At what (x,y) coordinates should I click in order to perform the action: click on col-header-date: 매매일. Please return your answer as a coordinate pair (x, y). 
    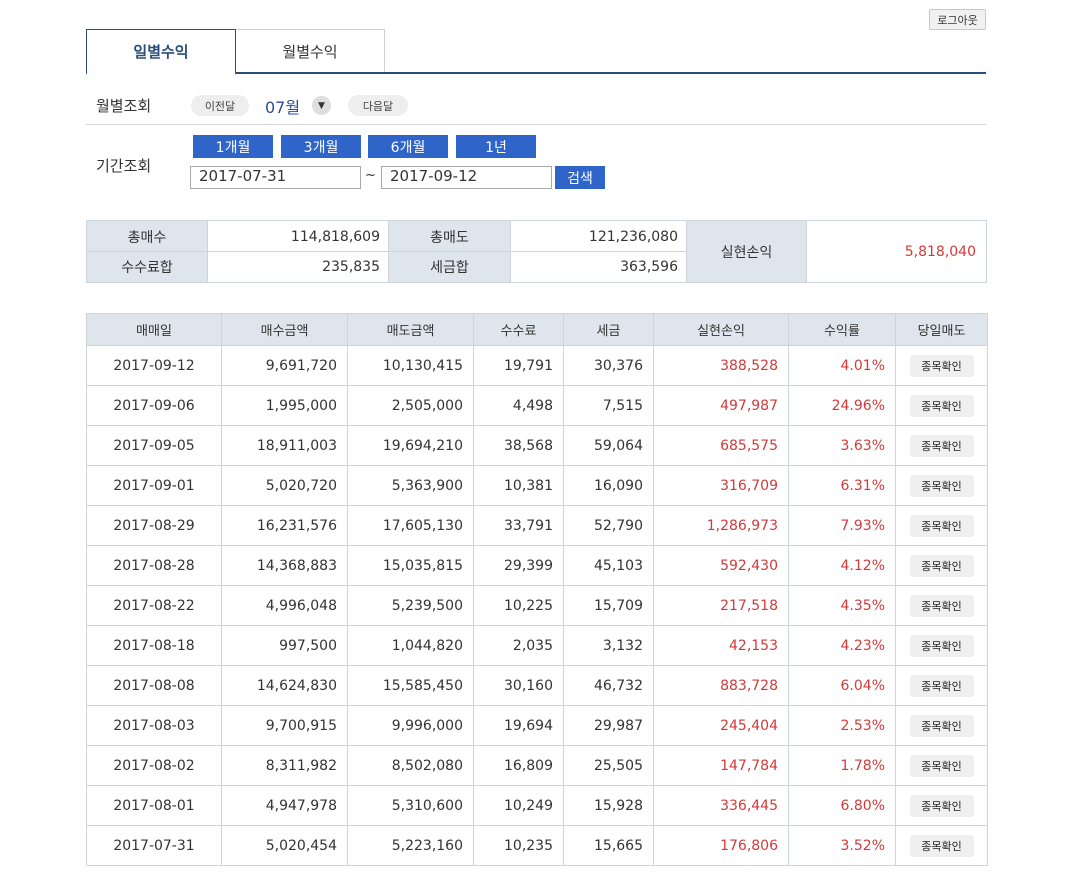
    Looking at the image, I should click on (154, 329).